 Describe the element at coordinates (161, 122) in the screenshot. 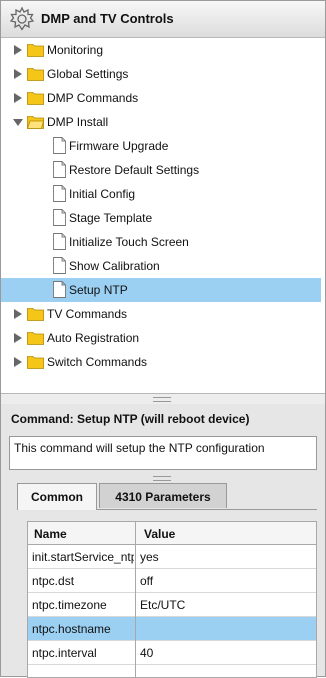

I see `tree-item-dmp-install: DMP Install` at that location.